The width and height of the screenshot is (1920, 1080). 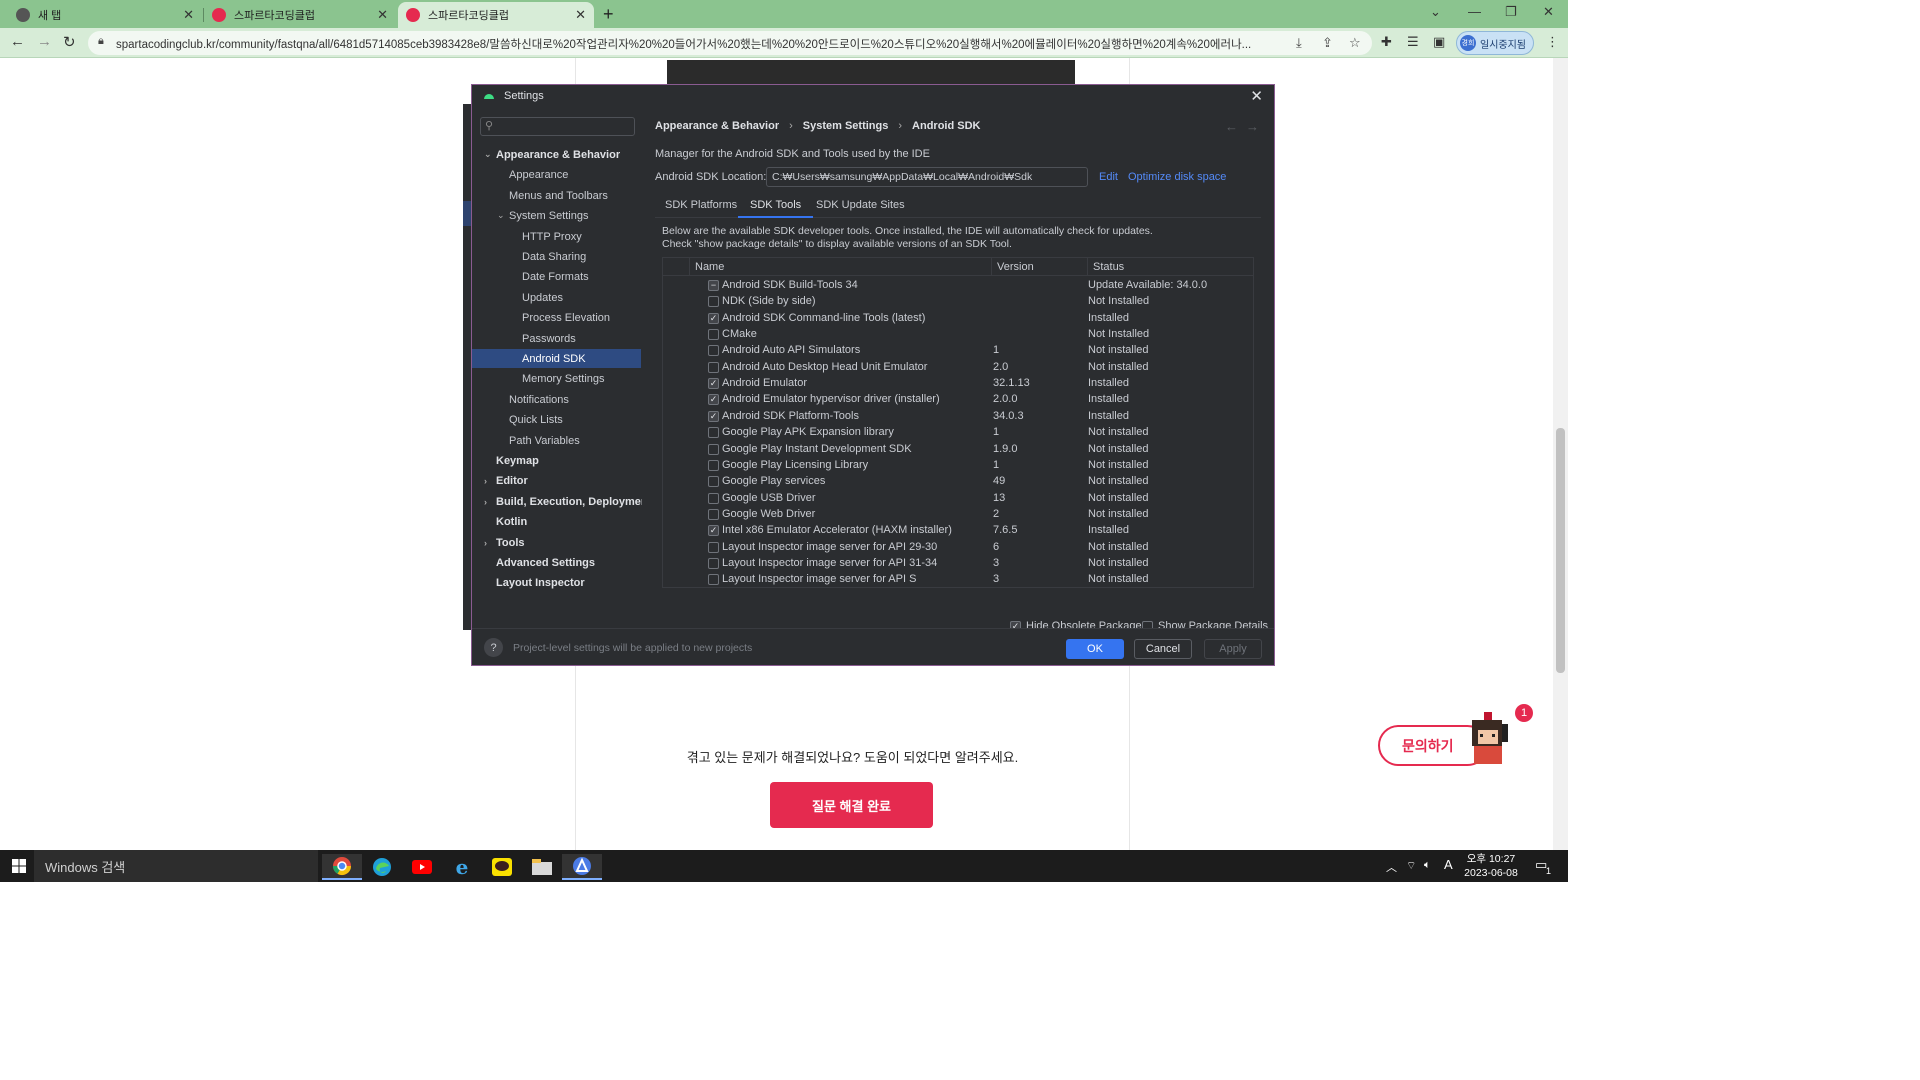 I want to click on cancel-button: Cancel, so click(x=1163, y=649).